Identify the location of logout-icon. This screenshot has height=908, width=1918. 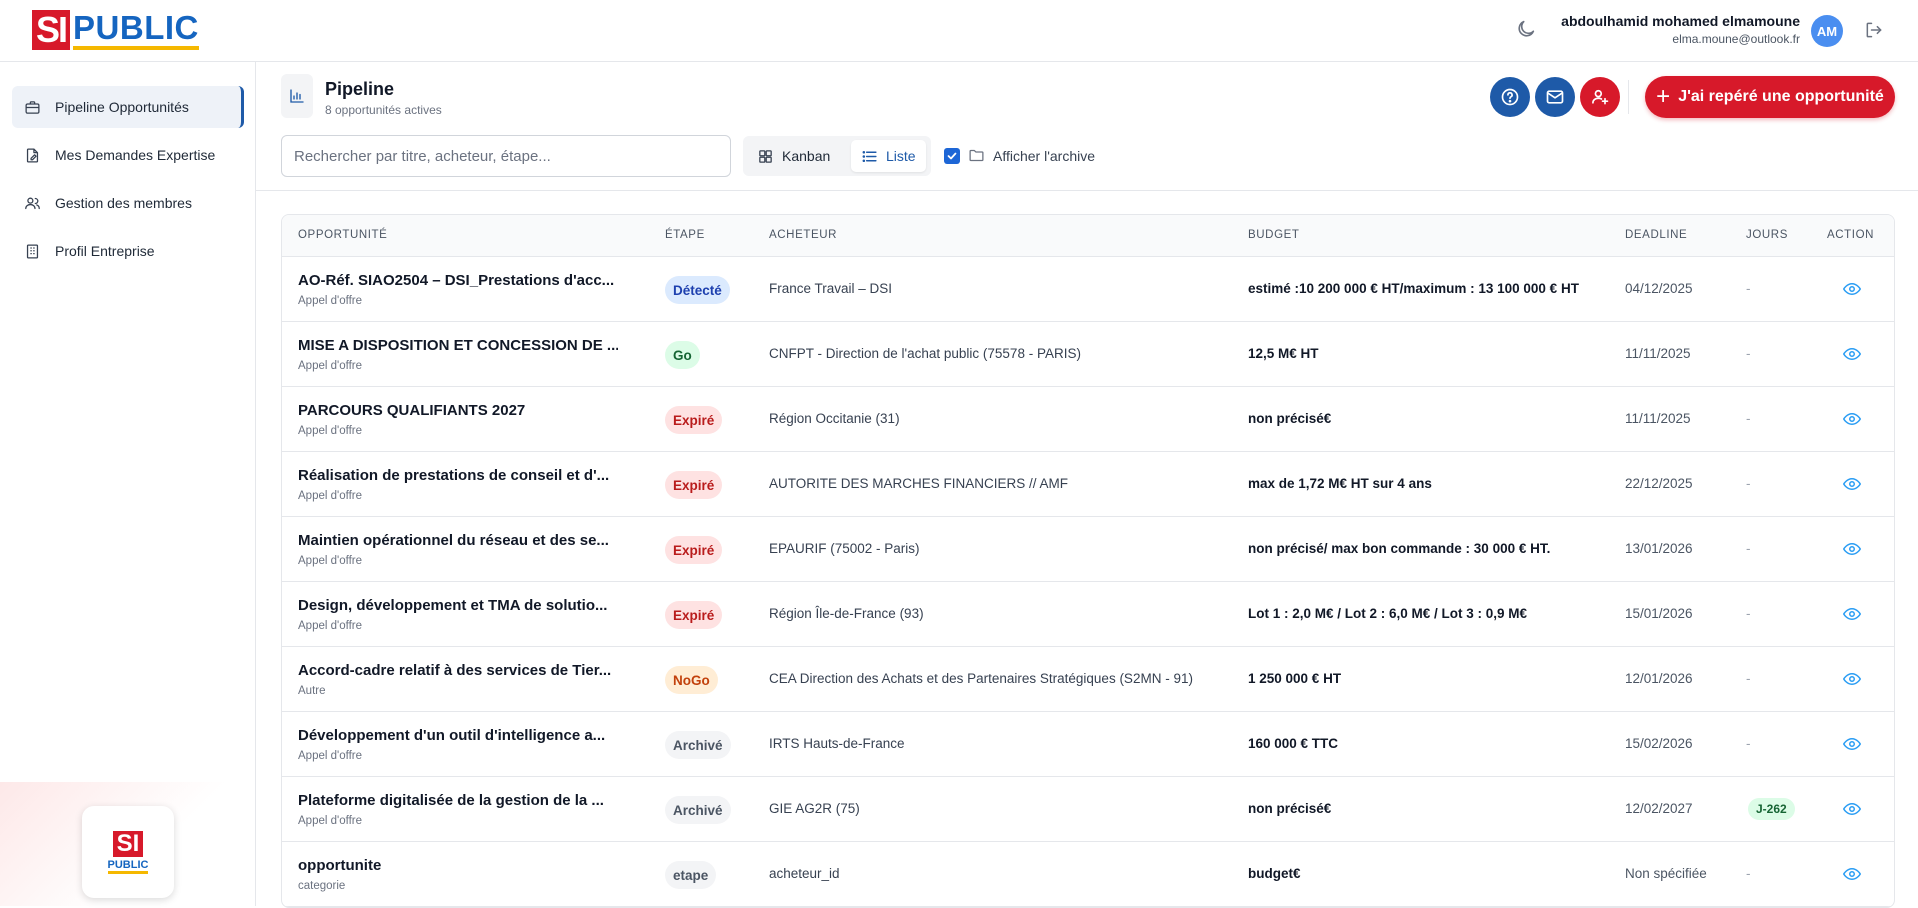
(1874, 30).